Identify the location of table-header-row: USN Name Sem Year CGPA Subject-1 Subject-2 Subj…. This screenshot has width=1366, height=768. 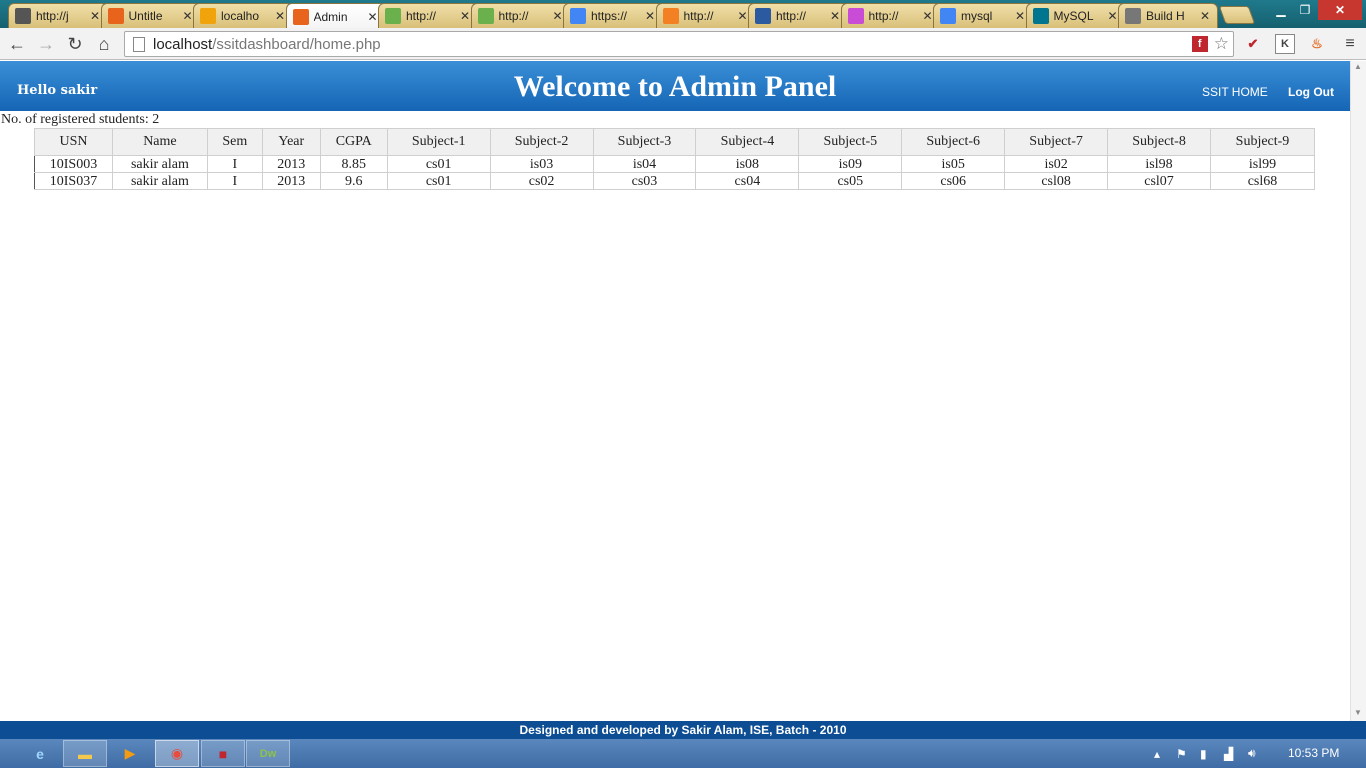
(675, 142).